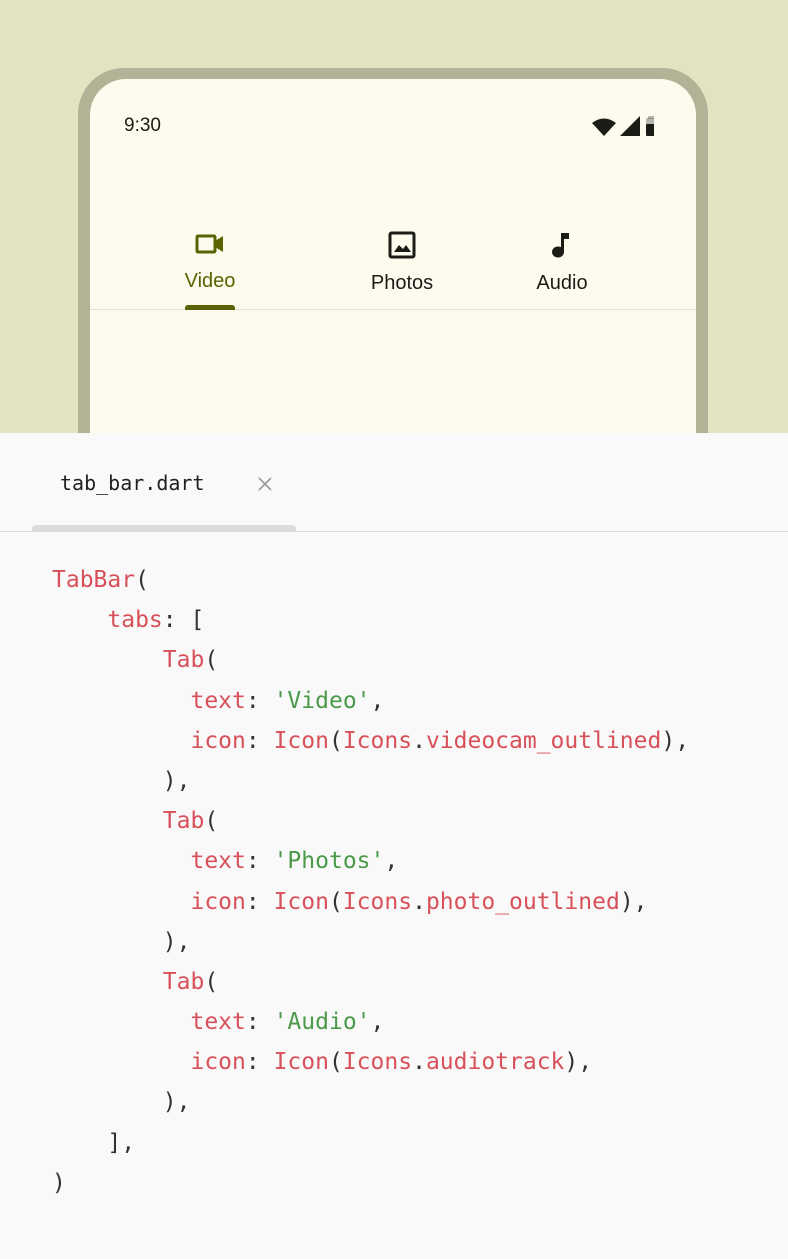 The height and width of the screenshot is (1259, 788). I want to click on code-line: icon: Icon(Icons.videocam_outlined),, so click(394, 741).